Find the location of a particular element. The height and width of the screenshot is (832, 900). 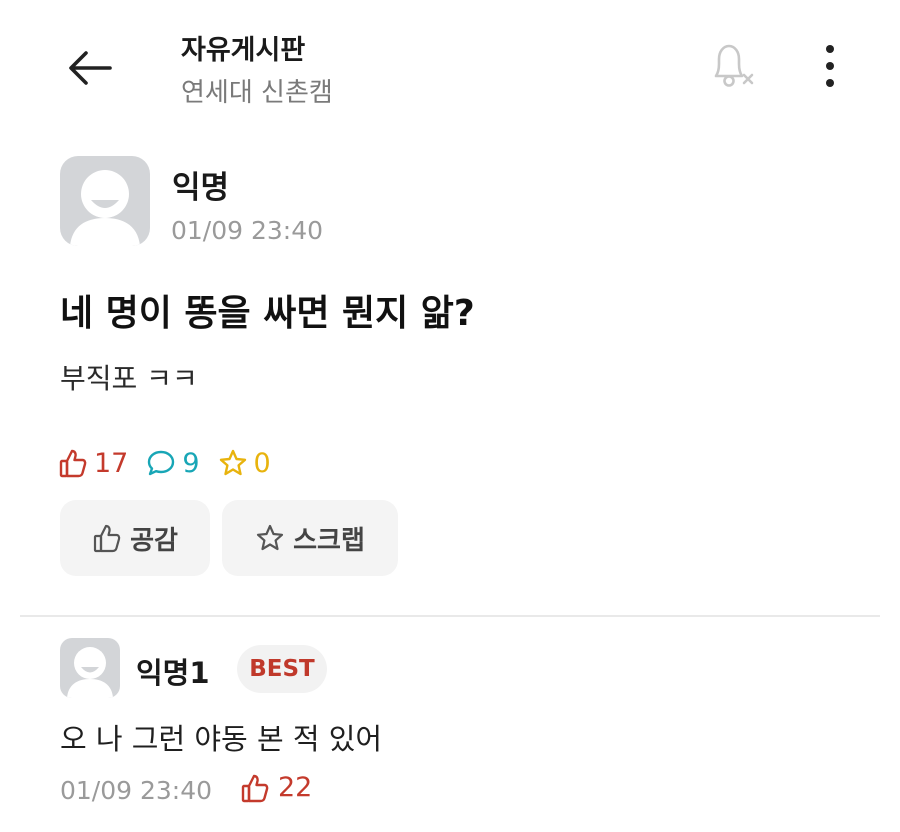

like-count-stat: 17 is located at coordinates (93, 463).